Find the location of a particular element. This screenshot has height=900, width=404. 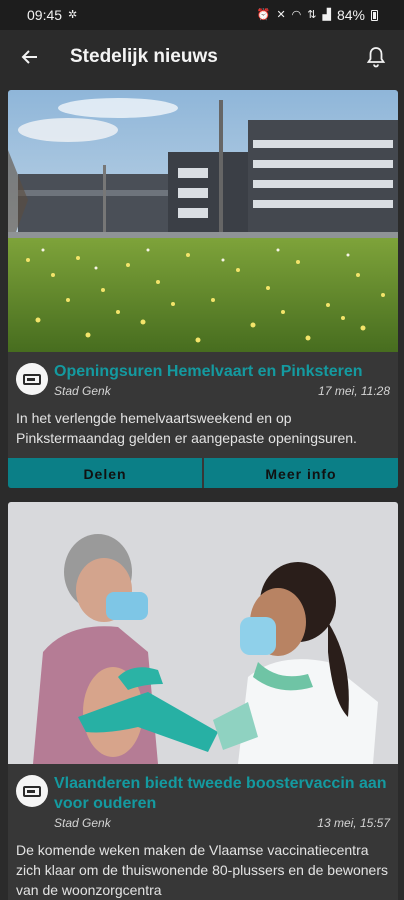

page-title: Stedelijk nieuws is located at coordinates (144, 56).